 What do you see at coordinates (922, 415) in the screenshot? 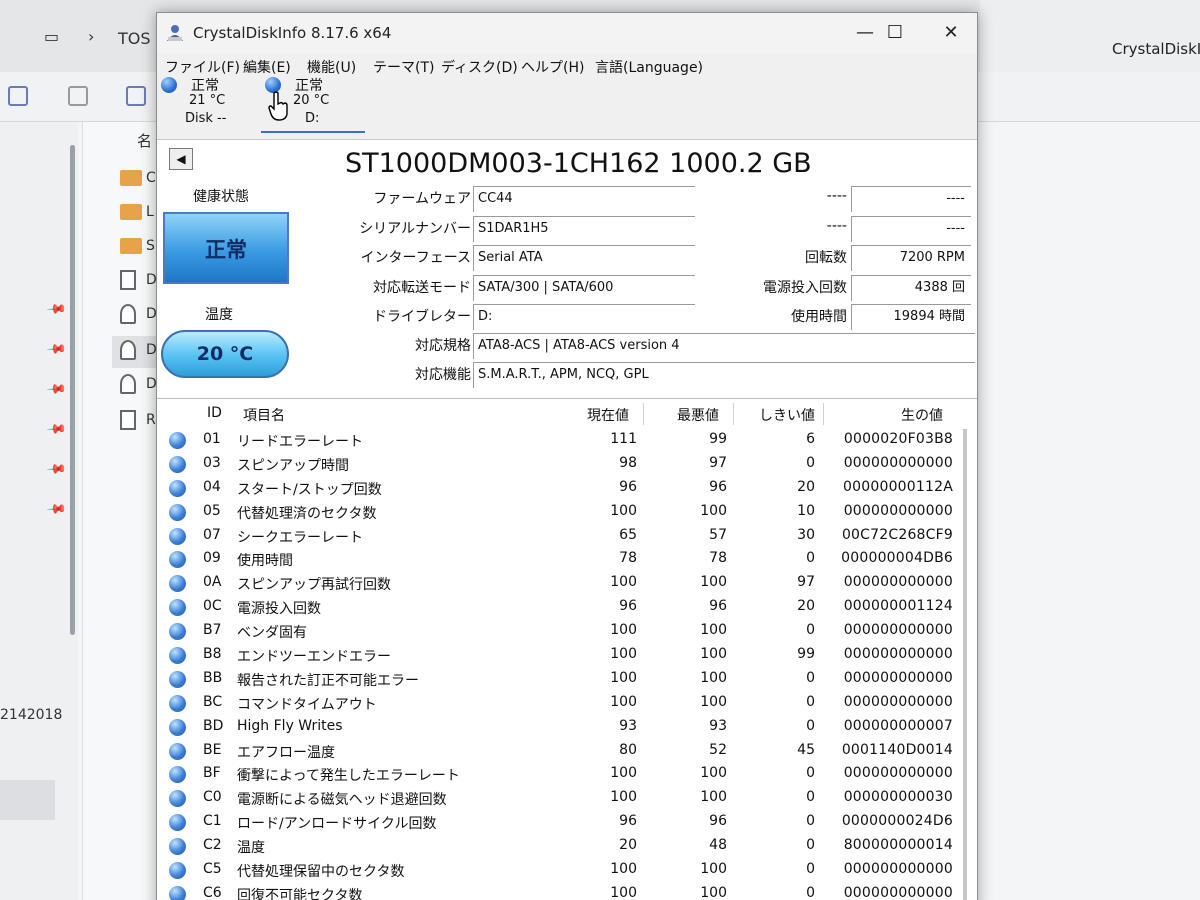
I see `column-header-raw: 生の値` at bounding box center [922, 415].